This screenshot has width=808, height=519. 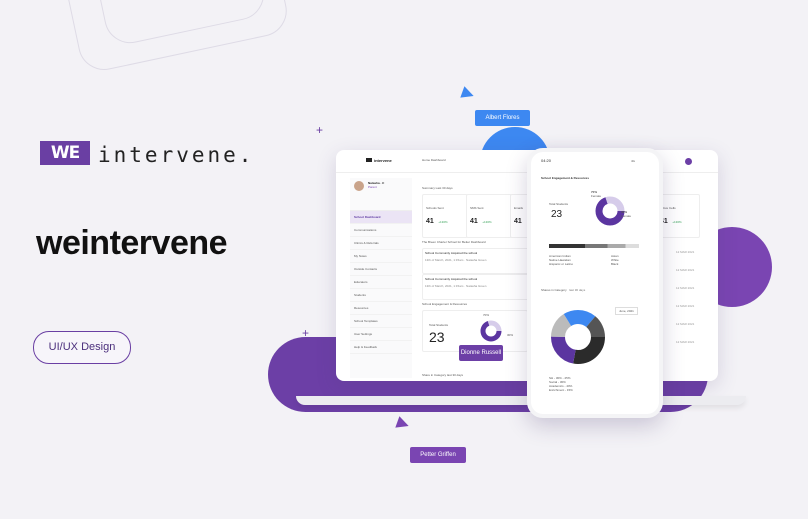 I want to click on sidebar-item-notes: My Notes, so click(x=381, y=256).